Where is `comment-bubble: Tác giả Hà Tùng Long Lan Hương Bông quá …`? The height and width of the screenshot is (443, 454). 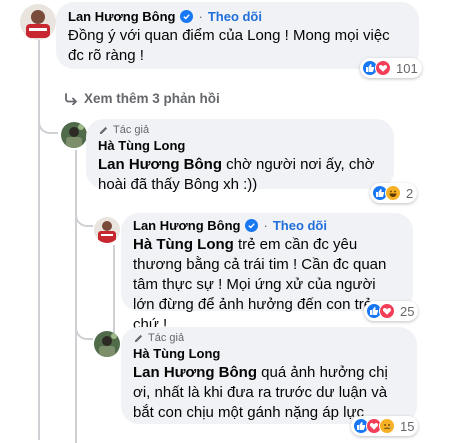 comment-bubble: Tác giả Hà Tùng Long Lan Hương Bông quá … is located at coordinates (269, 375).